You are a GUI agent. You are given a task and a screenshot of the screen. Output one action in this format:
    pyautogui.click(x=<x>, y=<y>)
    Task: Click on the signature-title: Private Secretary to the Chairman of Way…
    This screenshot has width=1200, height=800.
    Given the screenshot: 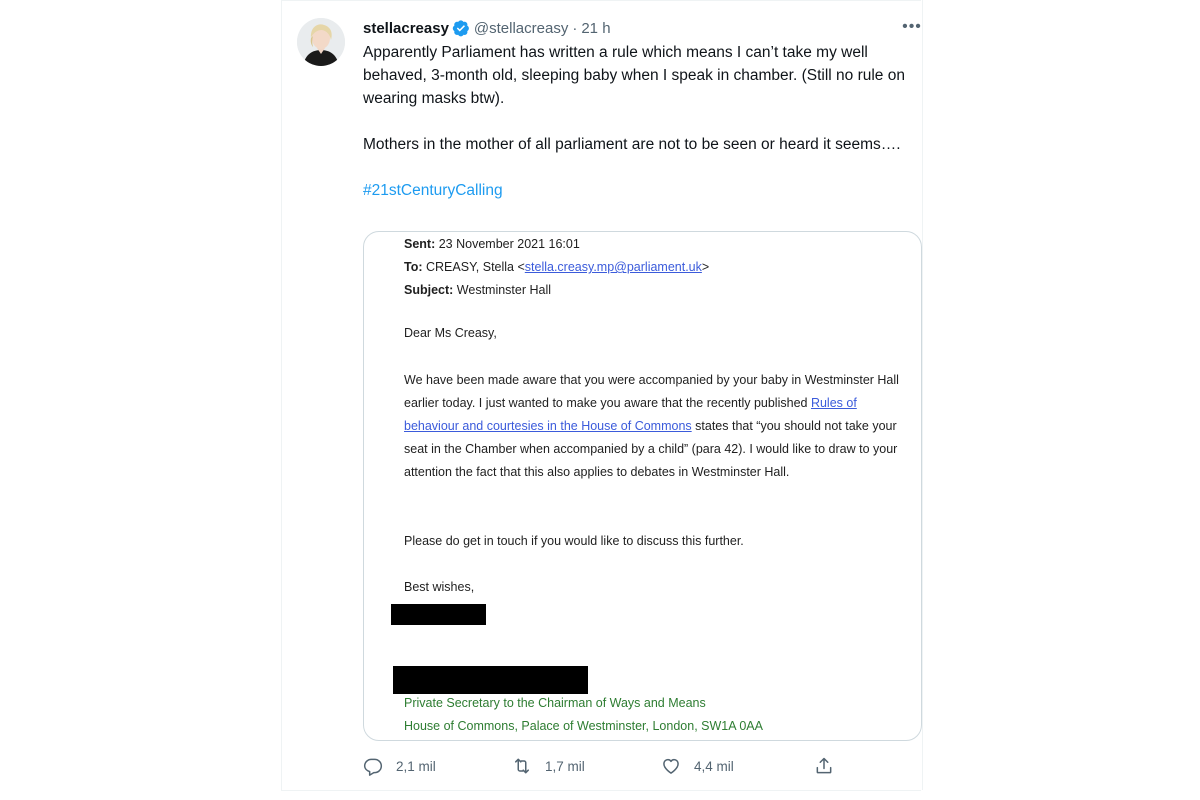 What is the action you would take?
    pyautogui.click(x=555, y=703)
    